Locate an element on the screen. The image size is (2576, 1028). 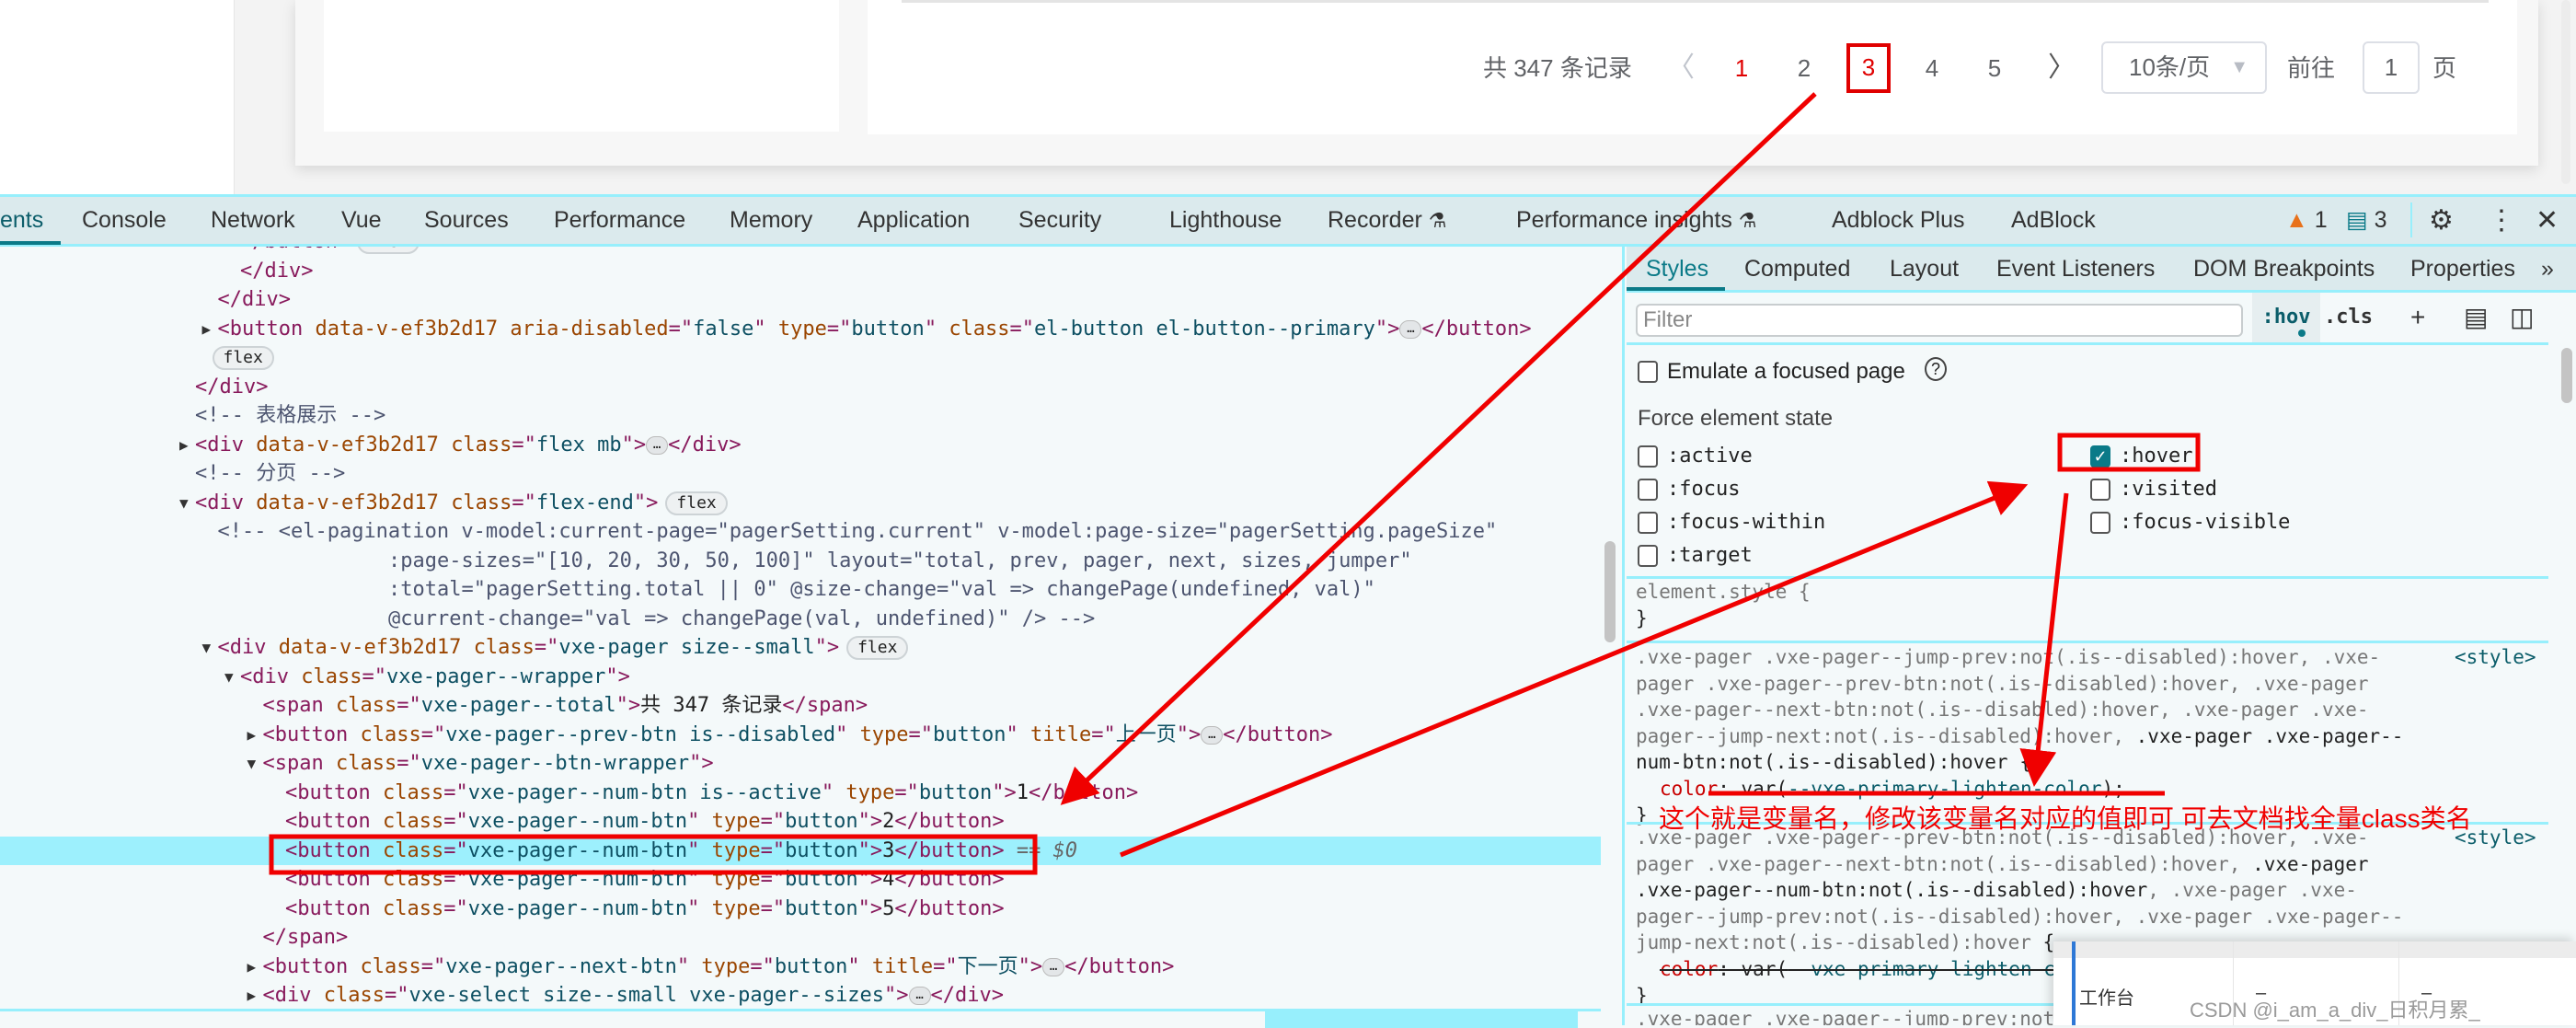
state-focus-visible-checkbox is located at coordinates (2100, 523).